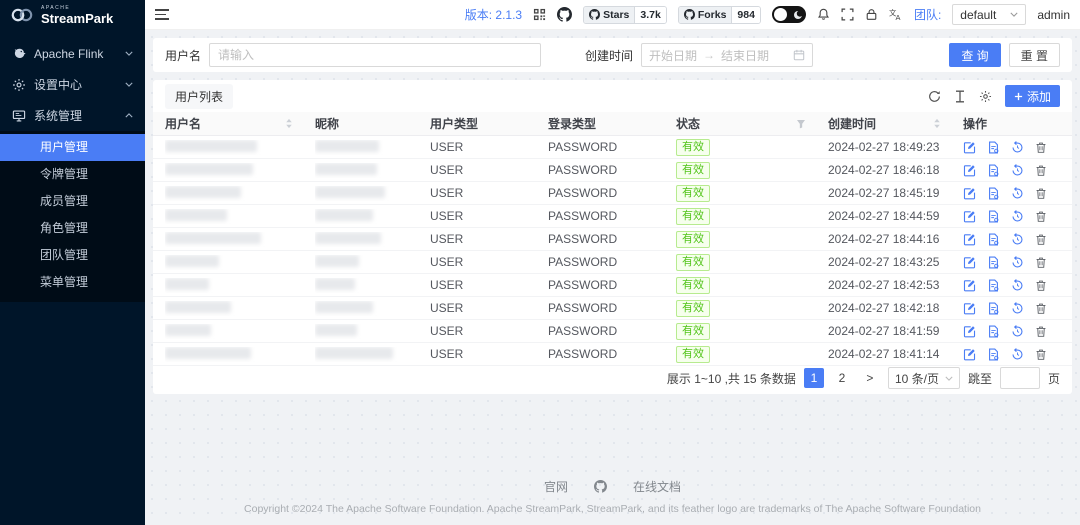 Image resolution: width=1080 pixels, height=525 pixels. I want to click on sidebar-item-system-management: 系统管理, so click(72, 115).